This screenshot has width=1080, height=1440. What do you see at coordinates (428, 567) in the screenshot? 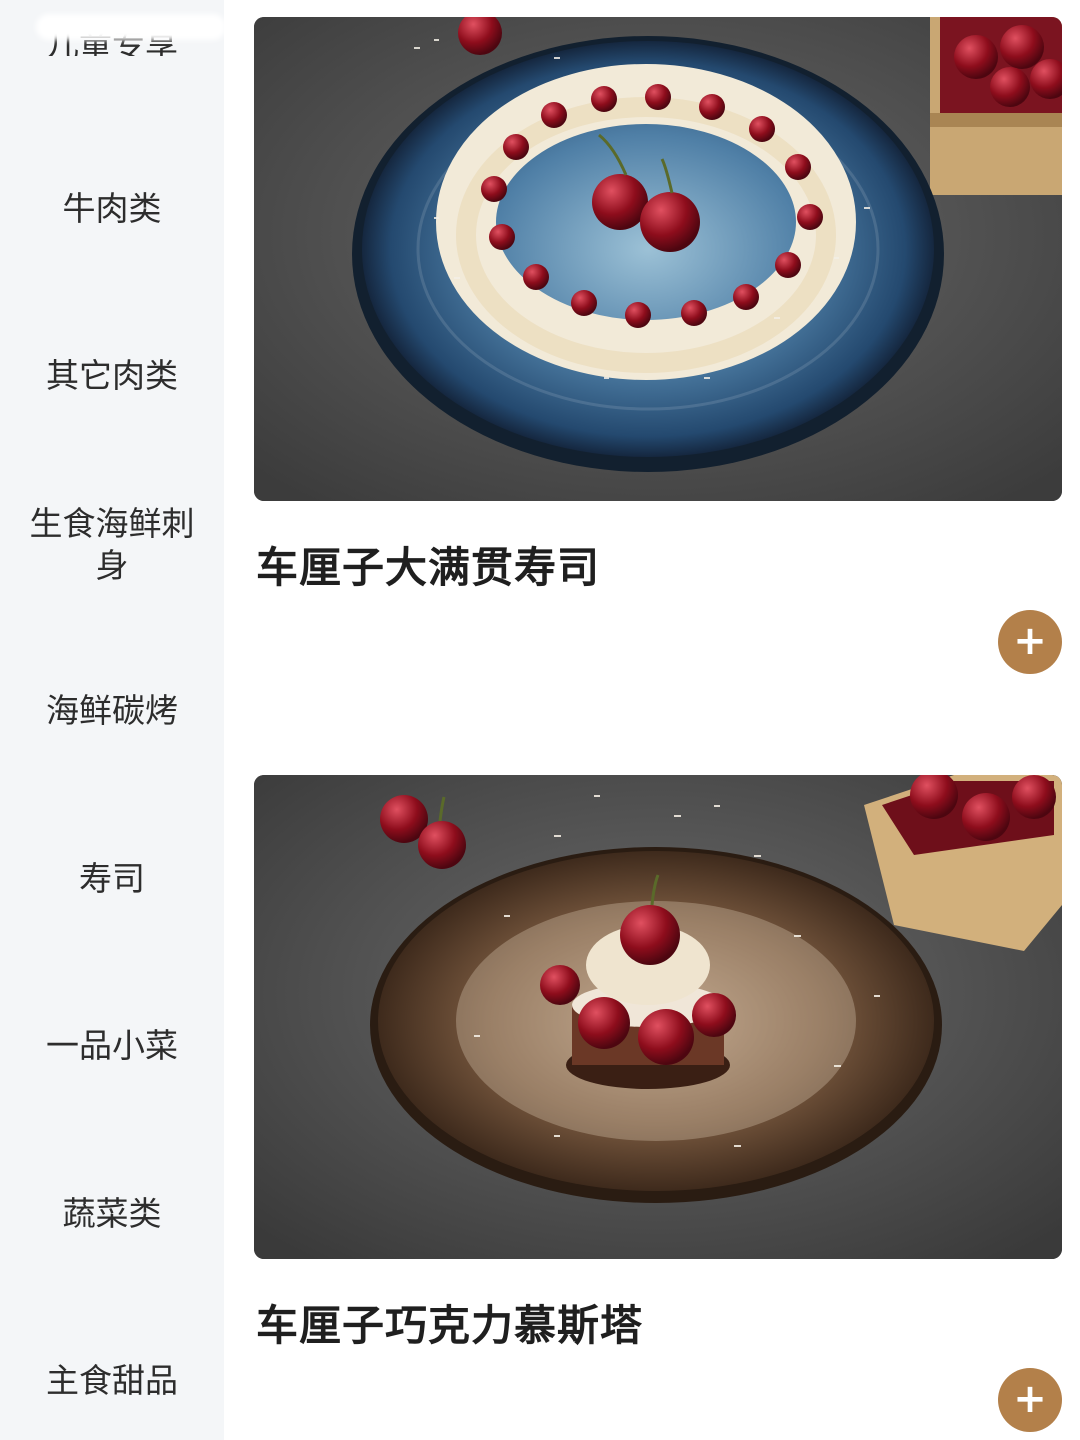
I see `dish-name: 车厘子大满贯寿司` at bounding box center [428, 567].